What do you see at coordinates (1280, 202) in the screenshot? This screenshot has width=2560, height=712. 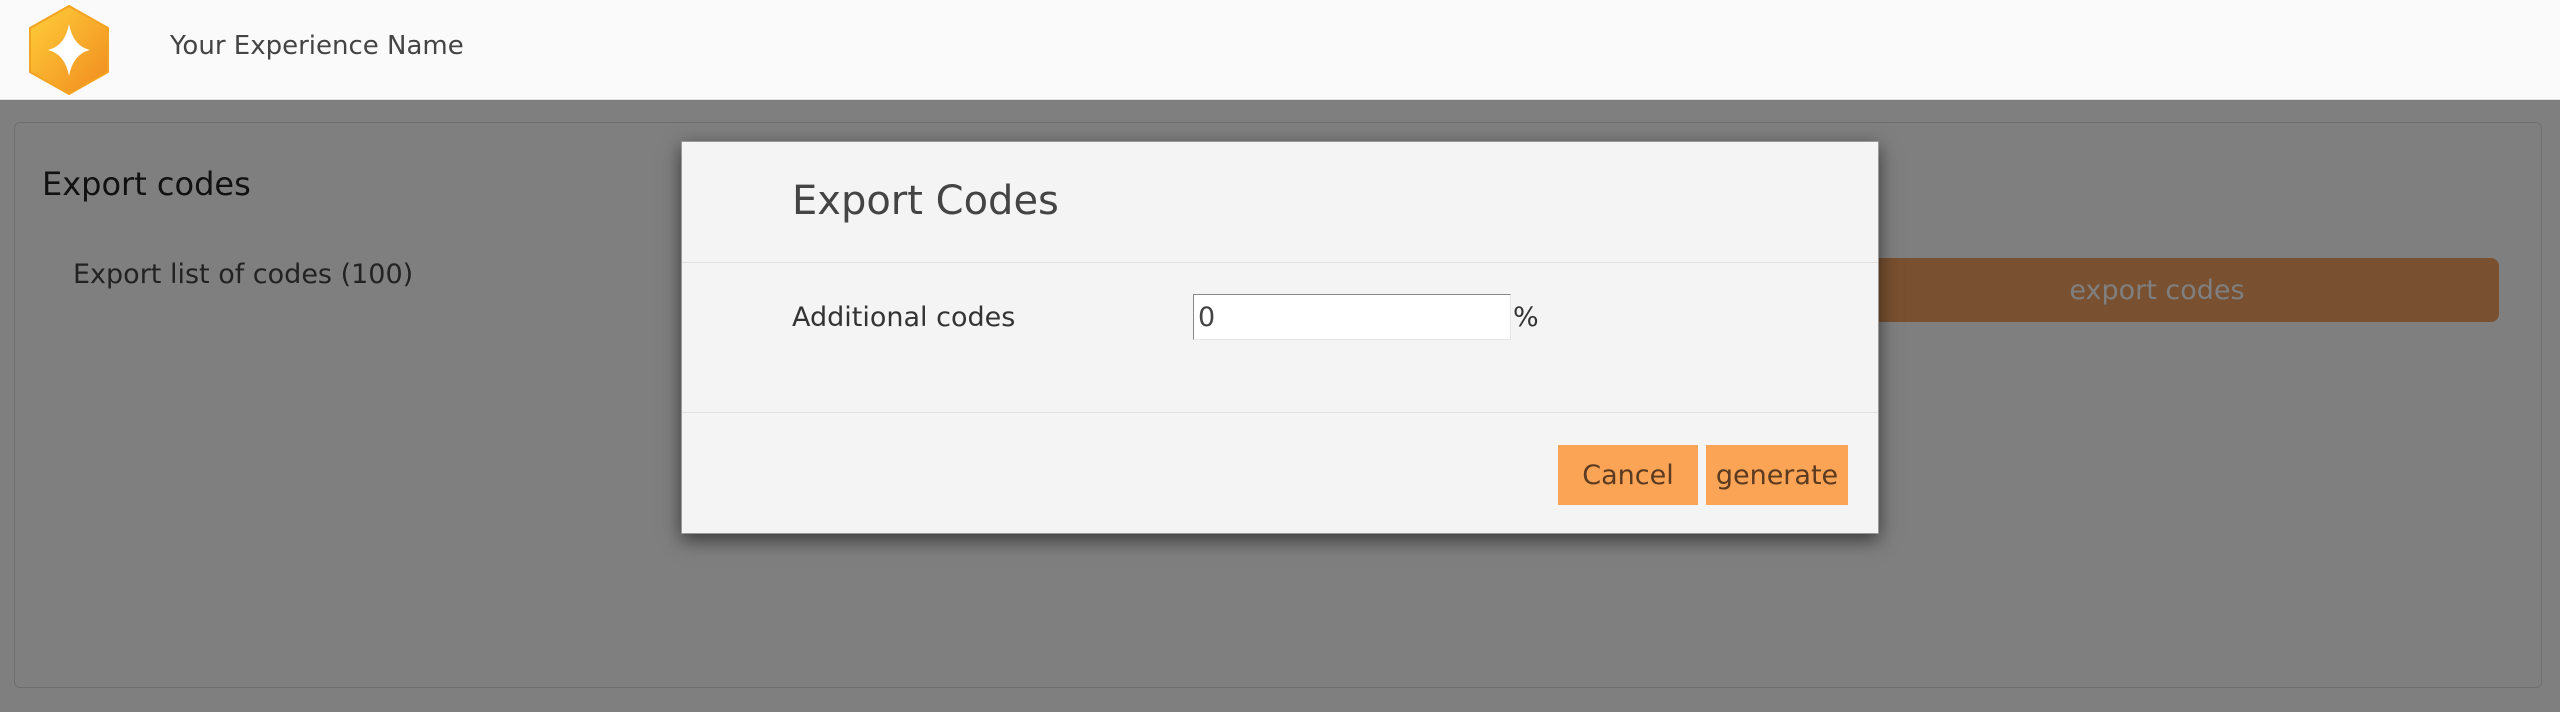 I see `dialog-header: Export Codes` at bounding box center [1280, 202].